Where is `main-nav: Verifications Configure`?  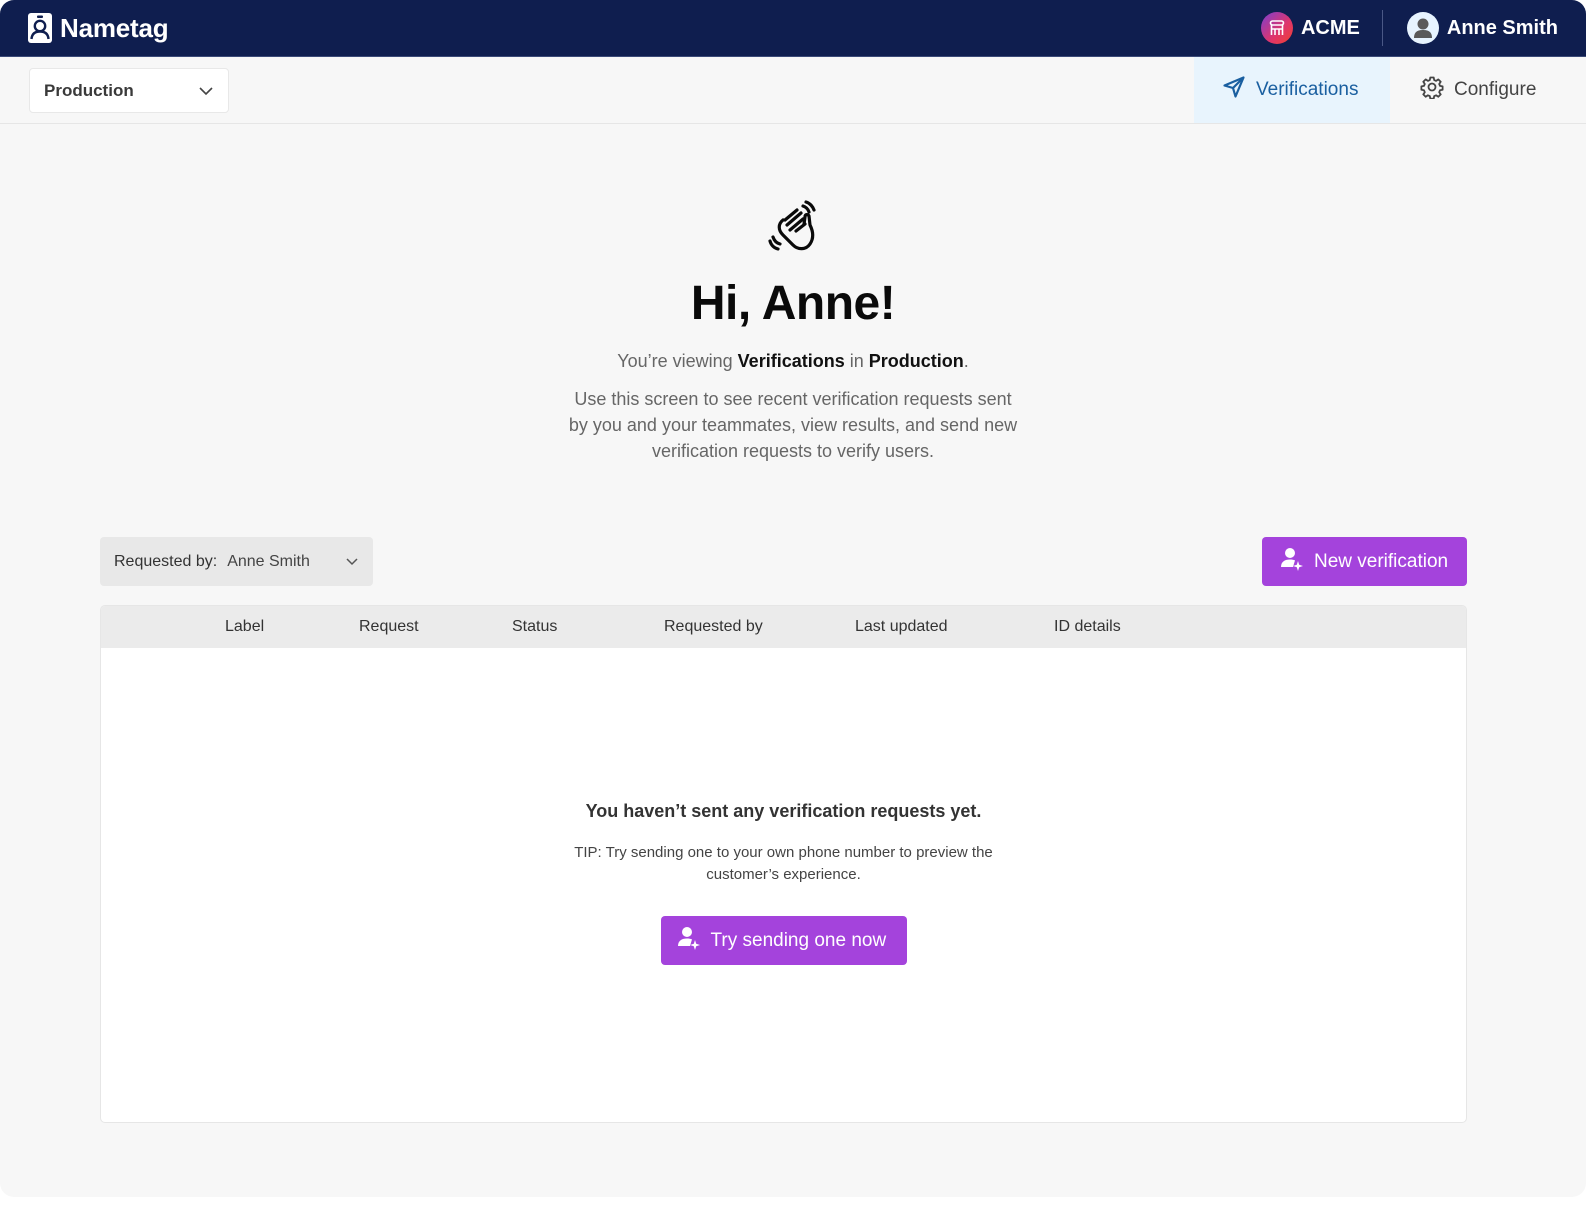
main-nav: Verifications Configure is located at coordinates (1390, 90).